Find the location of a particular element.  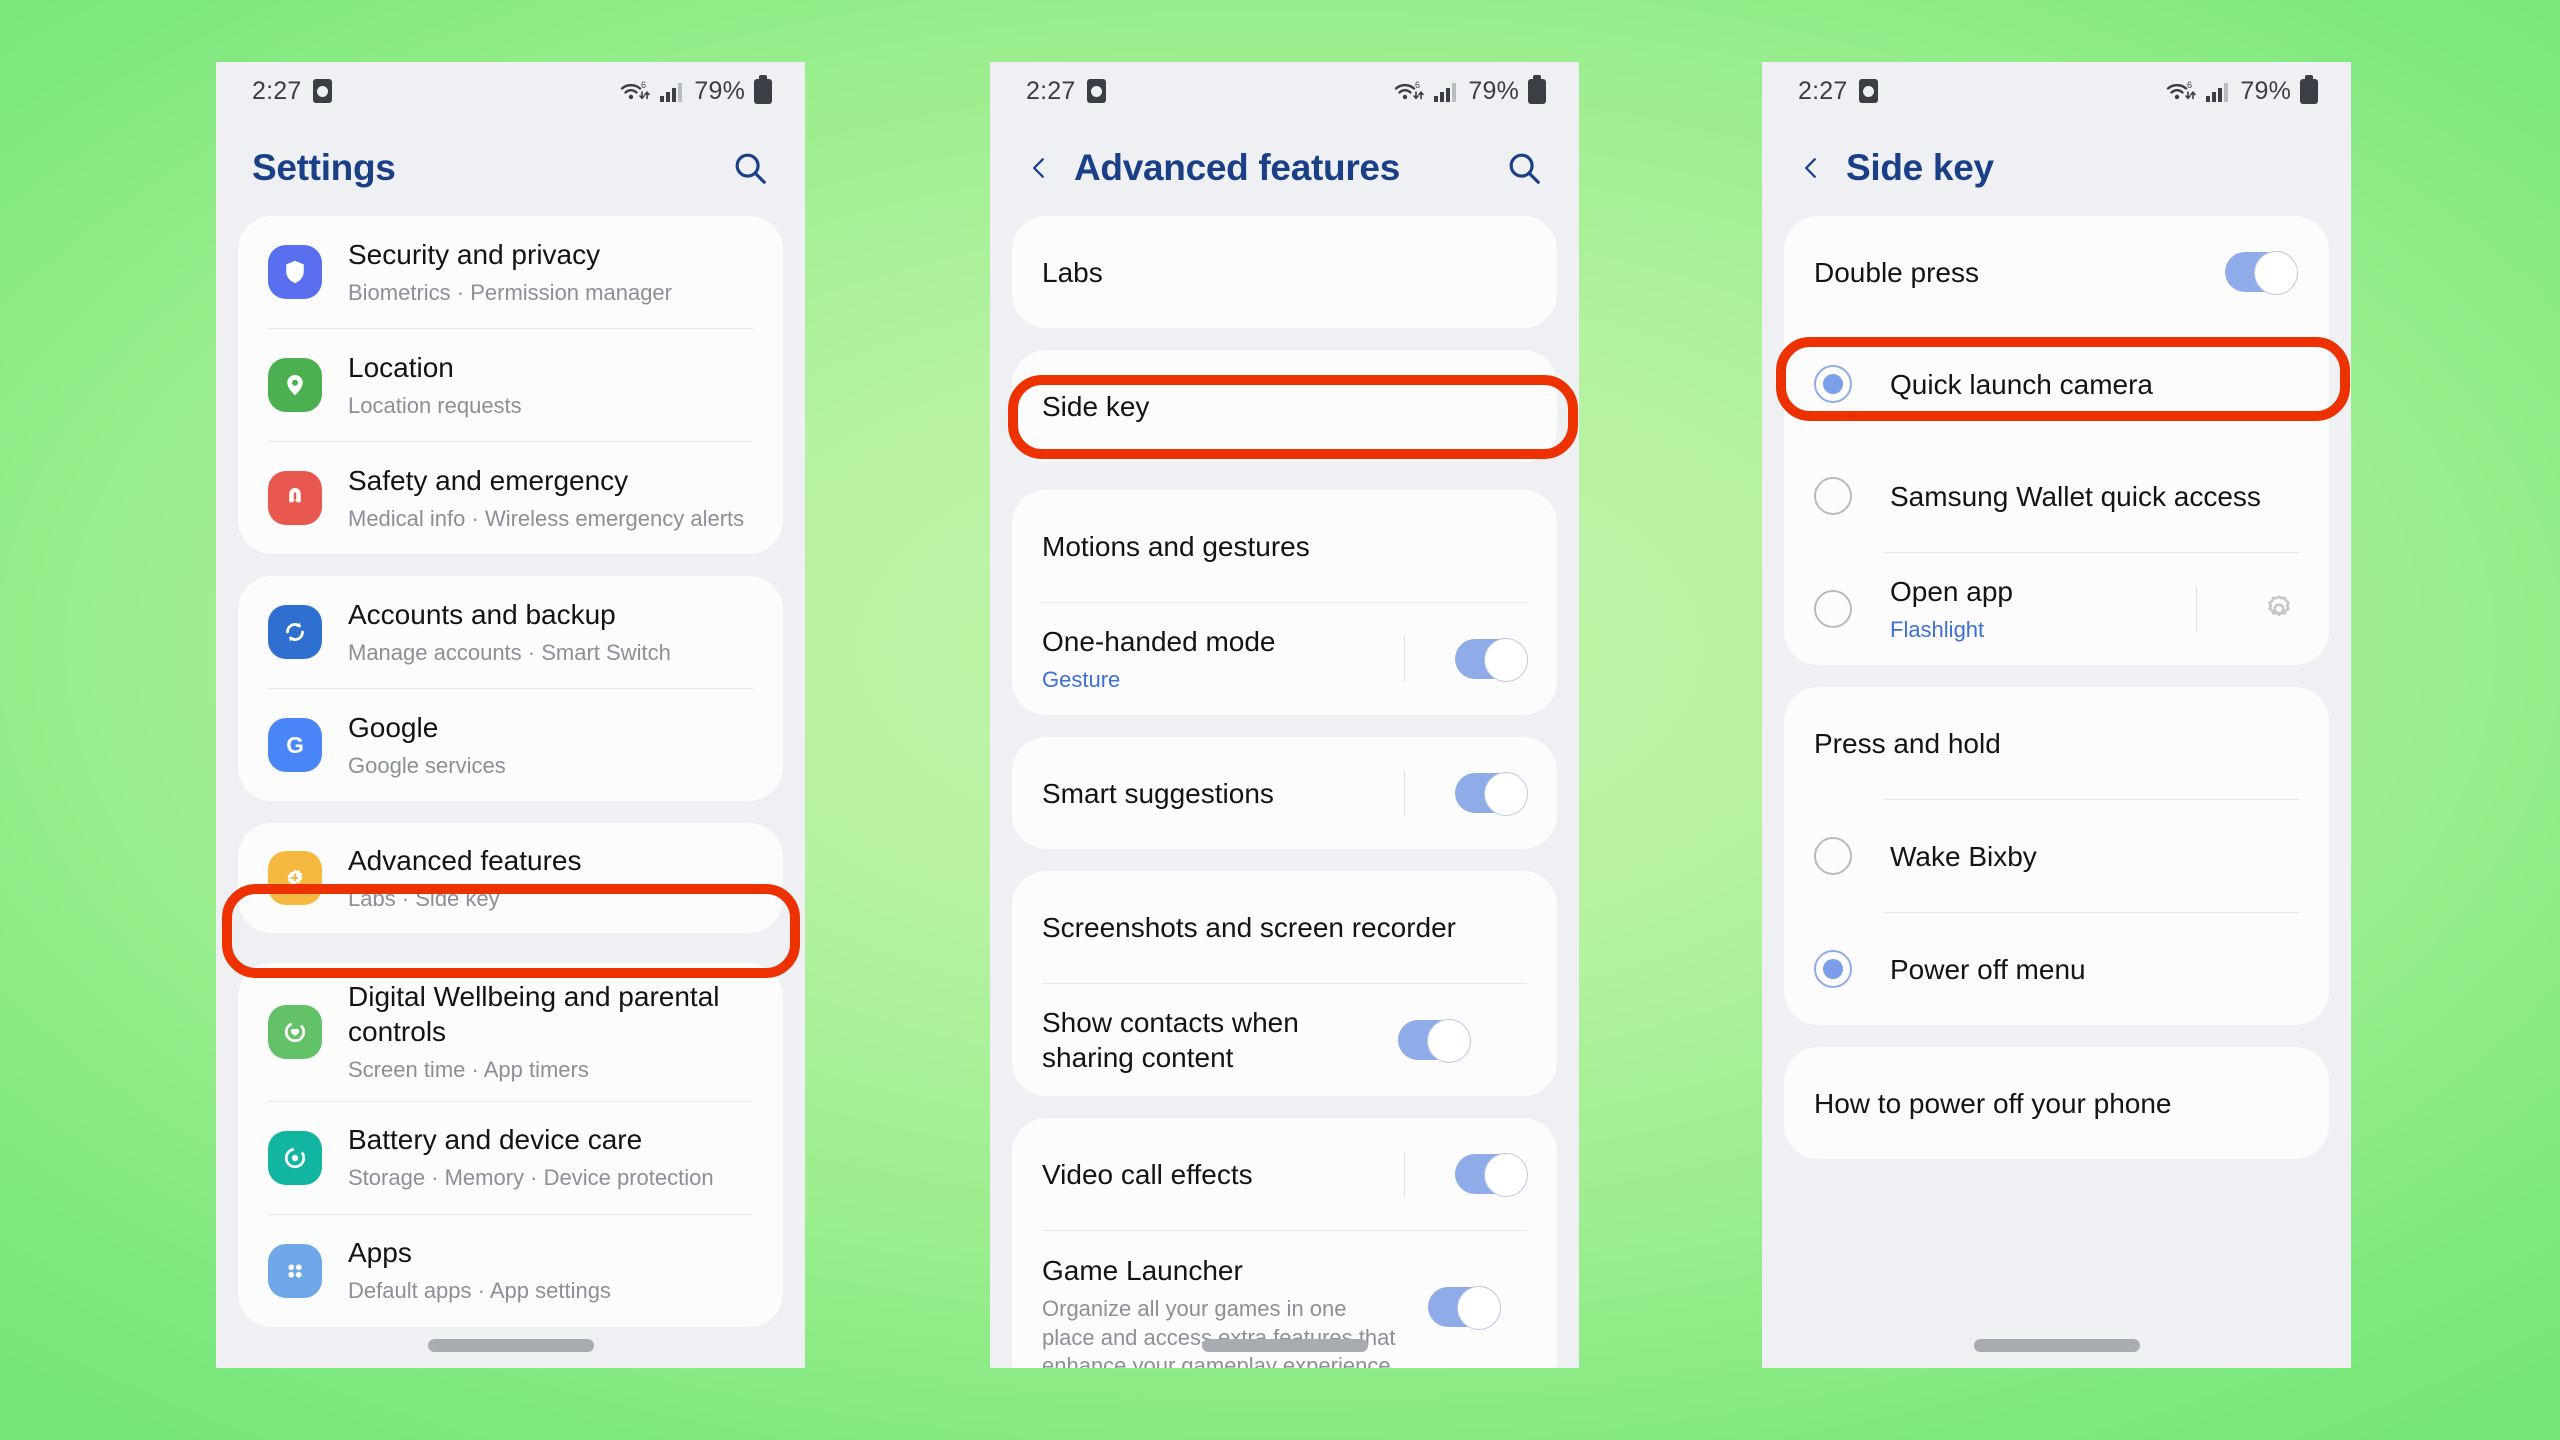

radio-item-open-app: Open app Flashlight is located at coordinates (2056, 609).